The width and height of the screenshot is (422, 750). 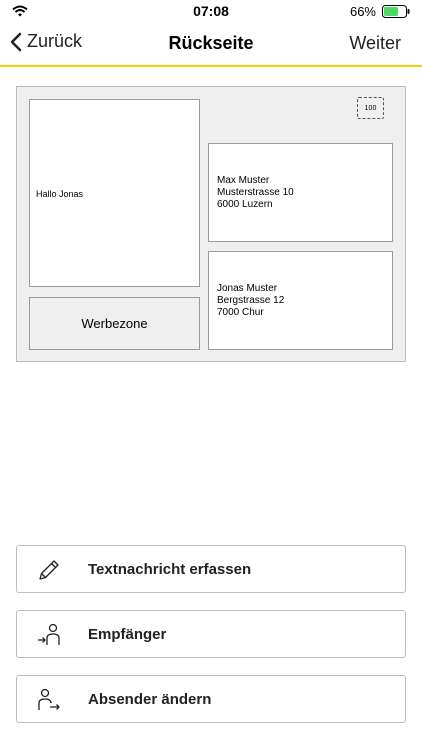 I want to click on message-text: Hallo Jonas, so click(x=60, y=194).